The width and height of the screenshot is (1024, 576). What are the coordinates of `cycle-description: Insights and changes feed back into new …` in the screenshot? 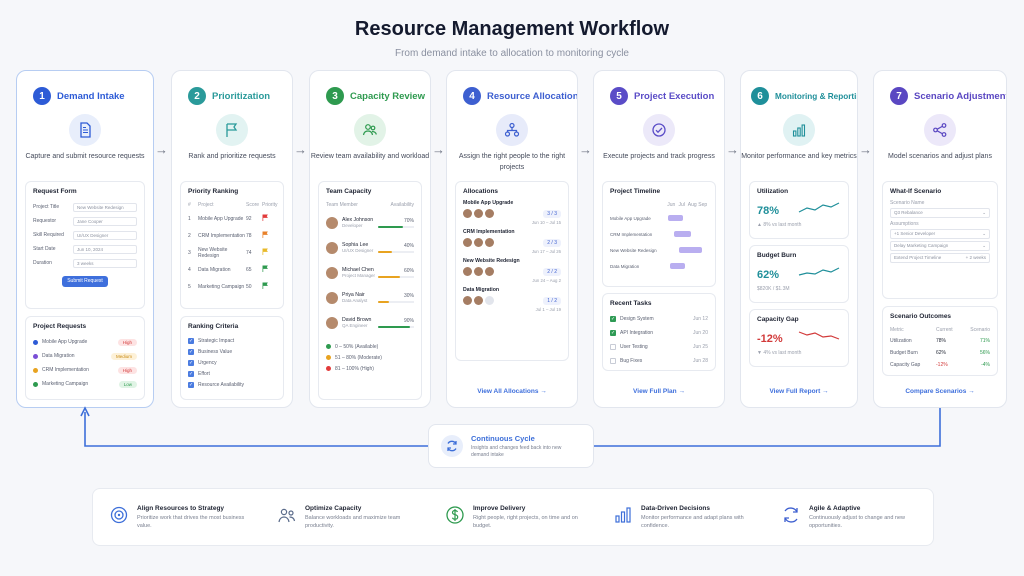 It's located at (516, 451).